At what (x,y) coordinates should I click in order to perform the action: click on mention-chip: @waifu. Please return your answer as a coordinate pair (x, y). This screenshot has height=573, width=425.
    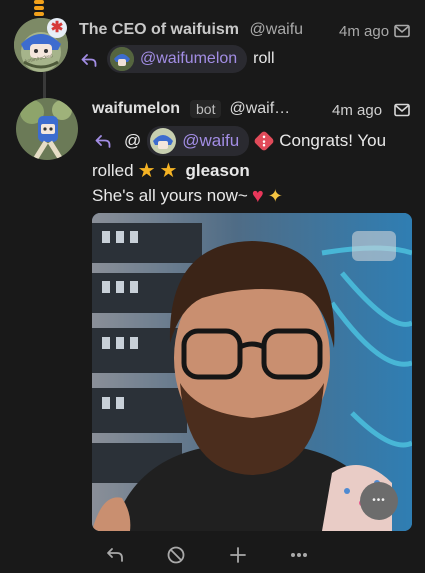
    Looking at the image, I should click on (198, 141).